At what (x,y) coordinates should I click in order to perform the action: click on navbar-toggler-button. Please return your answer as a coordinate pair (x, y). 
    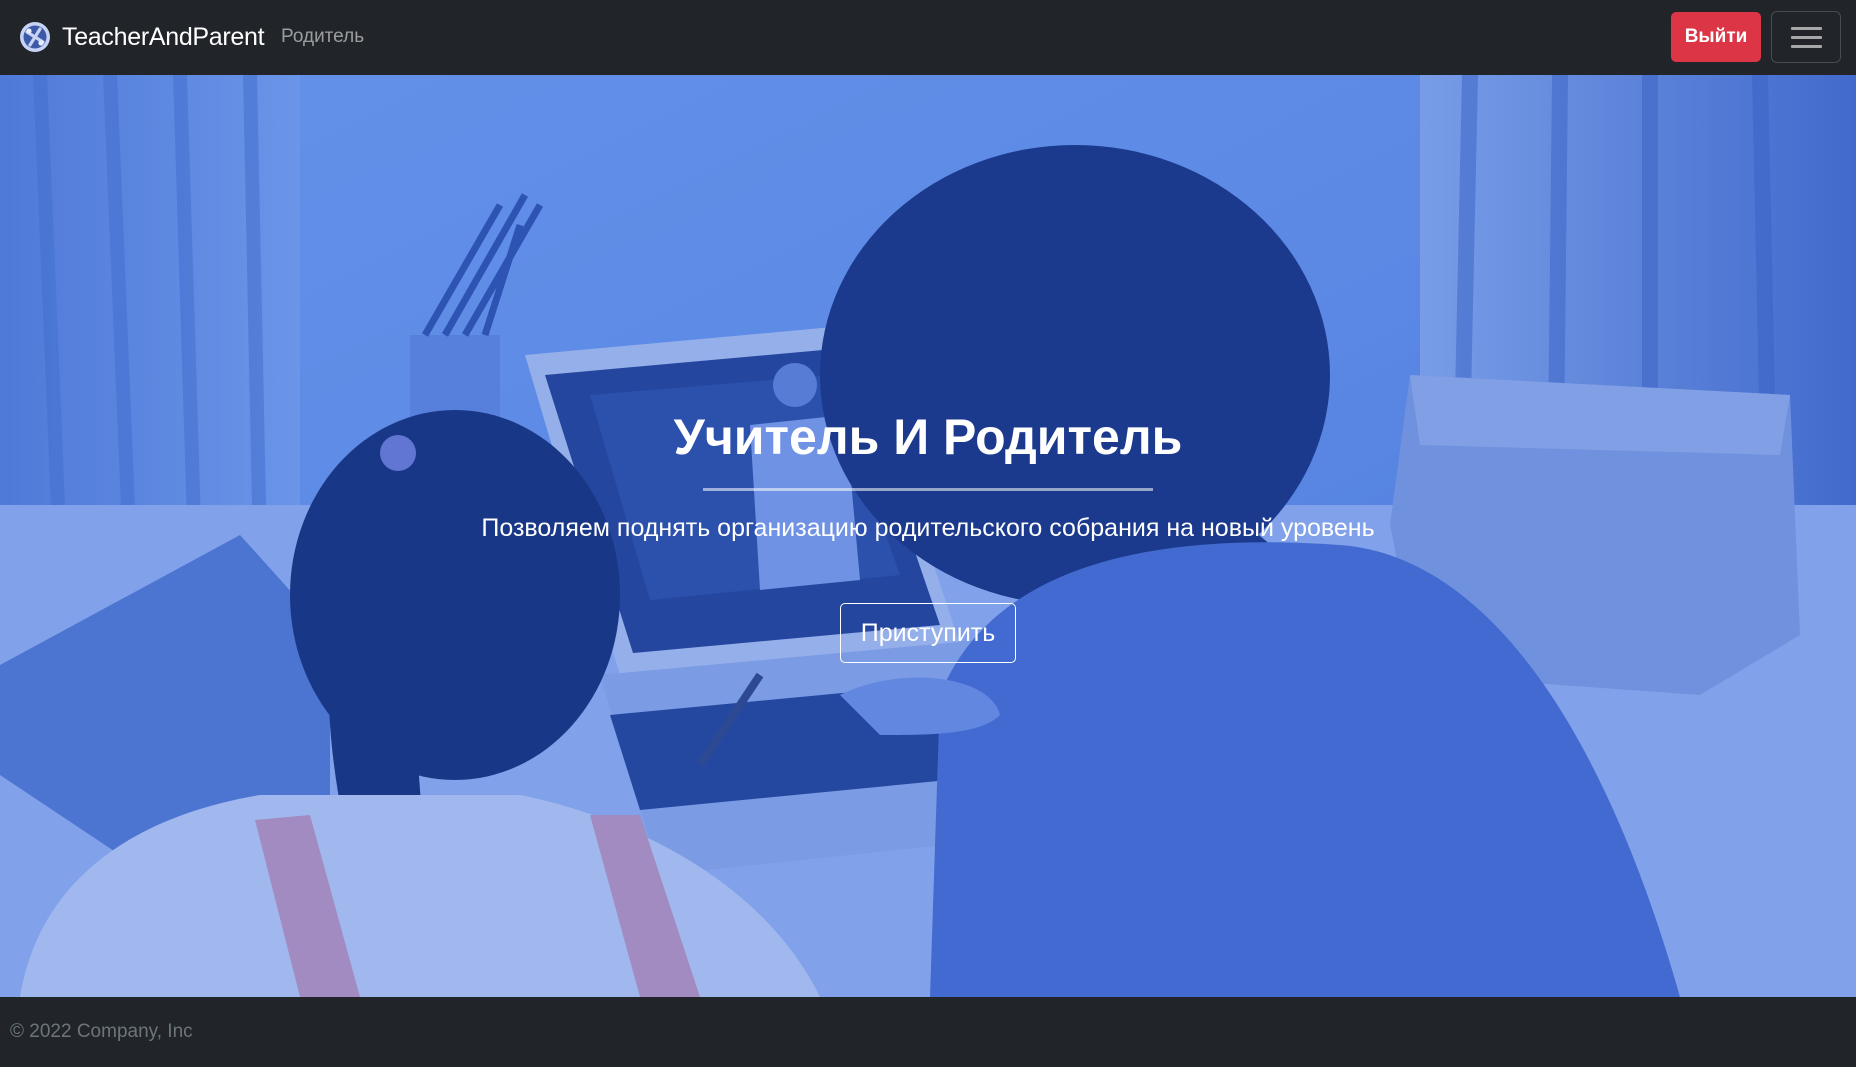
    Looking at the image, I should click on (1806, 37).